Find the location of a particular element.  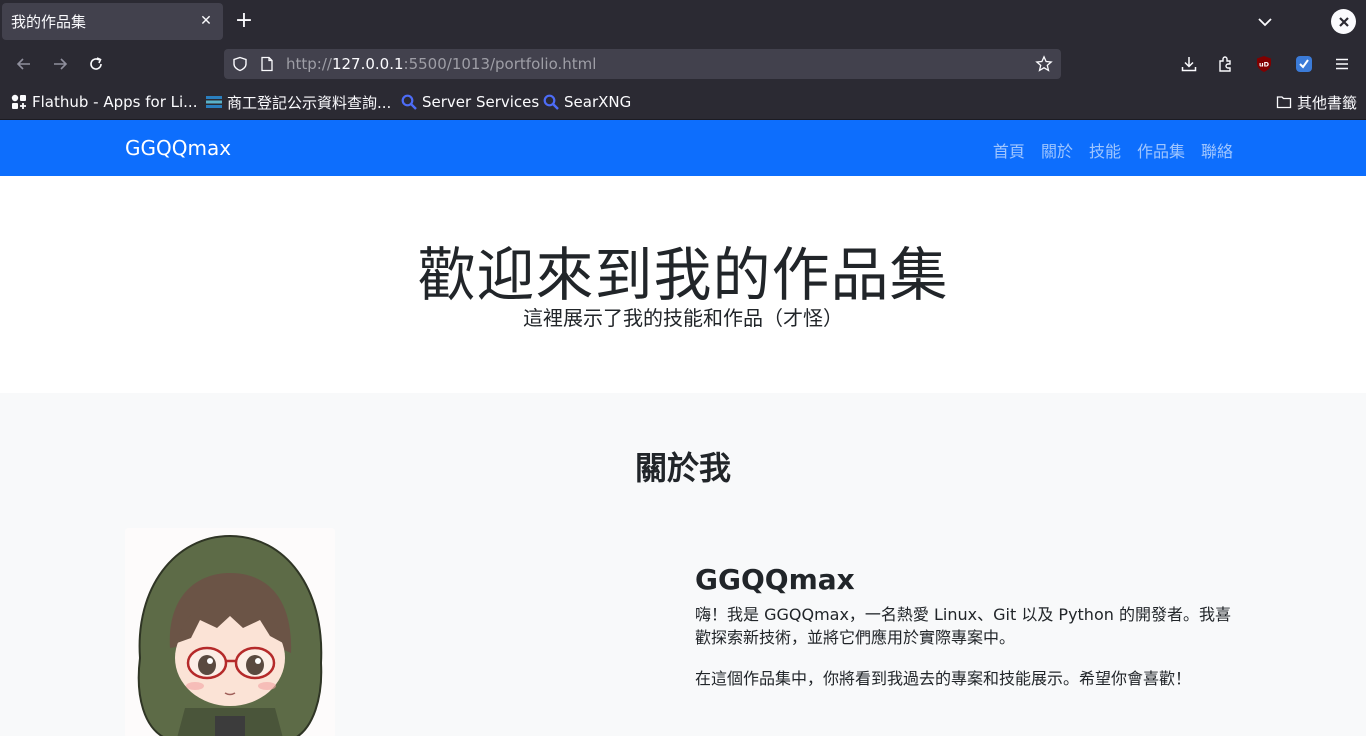

tab-list-chevron-icon is located at coordinates (1265, 22).